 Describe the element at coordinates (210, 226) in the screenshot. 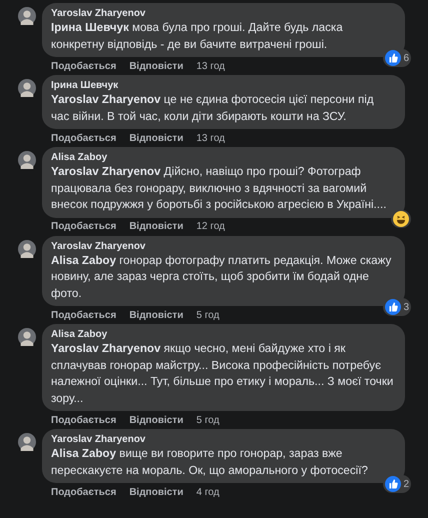

I see `comment-time: 12 год` at that location.